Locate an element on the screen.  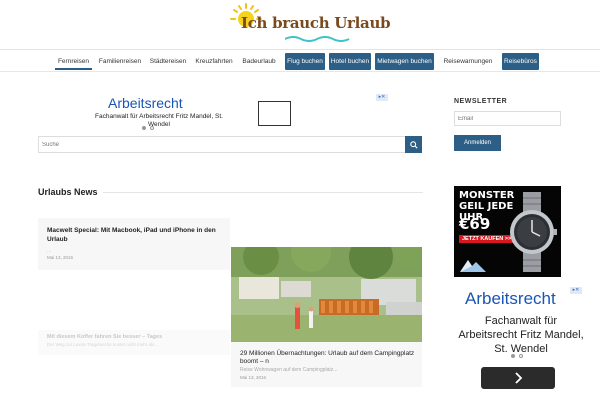
nav-item-hotel-buchen: Hotel buchen is located at coordinates (350, 61).